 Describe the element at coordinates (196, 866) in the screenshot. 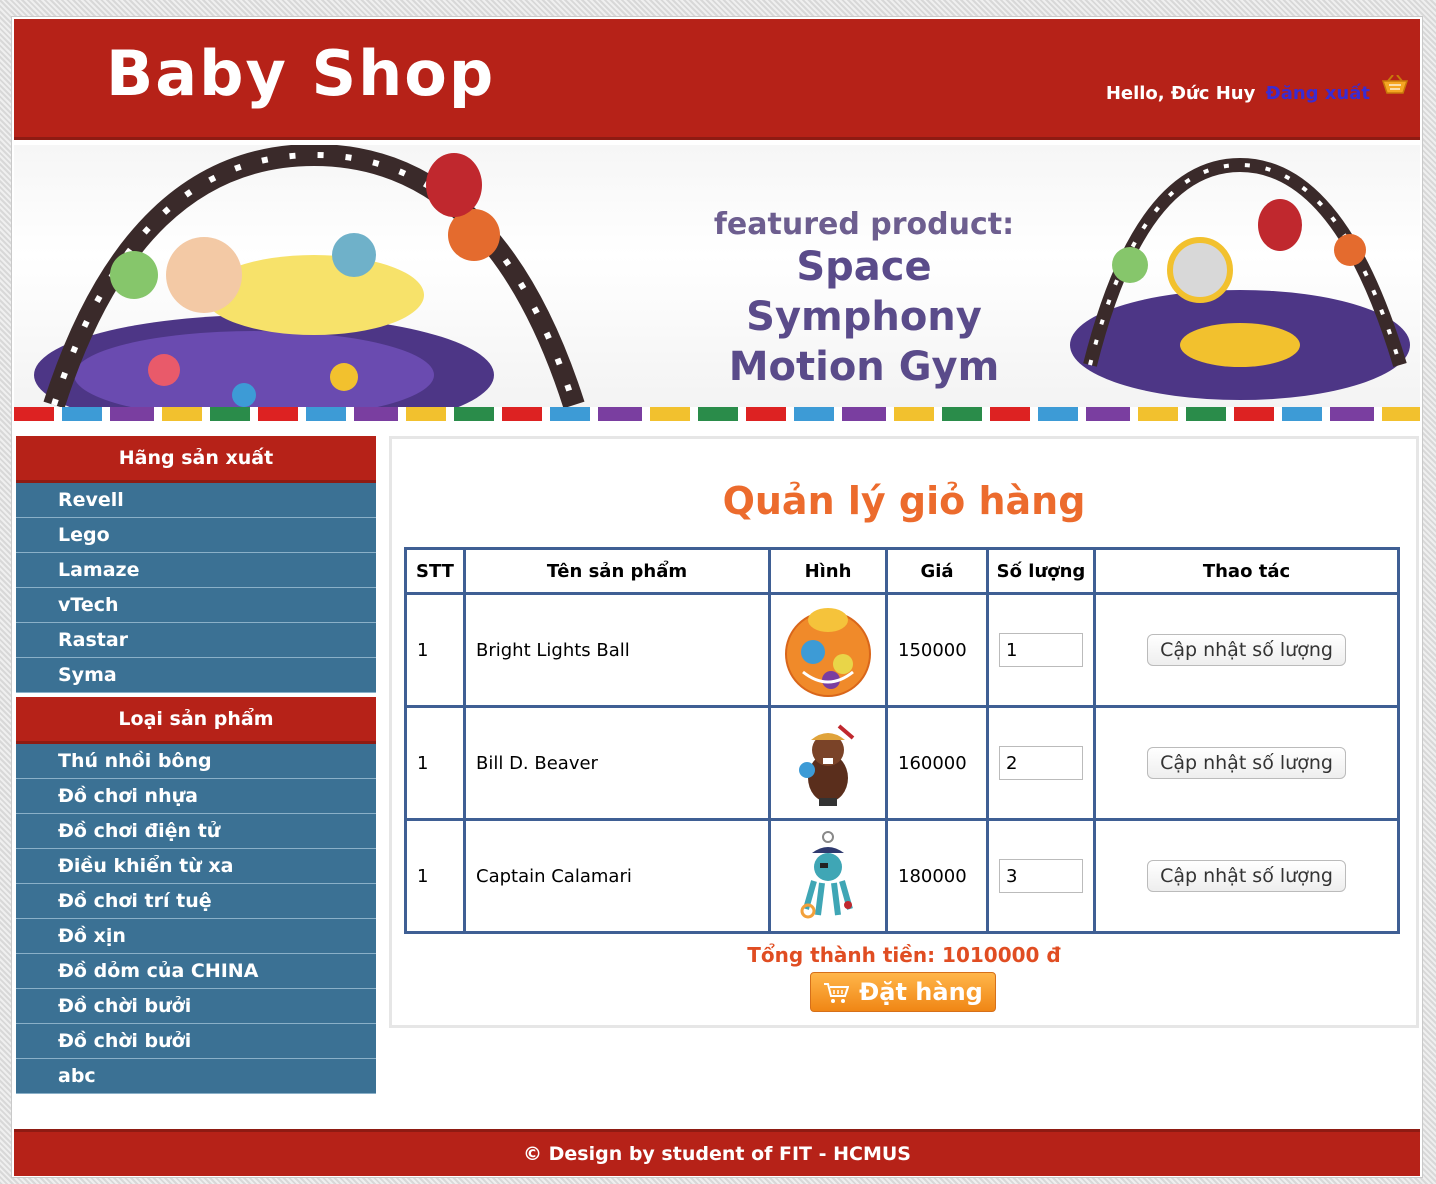

I see `sidebar-item-category: Điều khiển từ xa` at that location.